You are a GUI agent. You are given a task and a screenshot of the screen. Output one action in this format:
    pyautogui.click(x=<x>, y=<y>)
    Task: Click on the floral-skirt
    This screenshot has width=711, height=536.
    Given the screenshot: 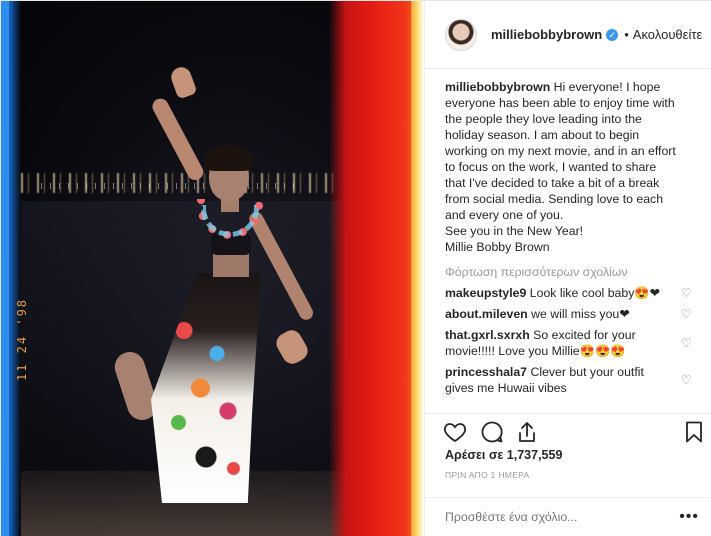 What is the action you would take?
    pyautogui.click(x=206, y=388)
    